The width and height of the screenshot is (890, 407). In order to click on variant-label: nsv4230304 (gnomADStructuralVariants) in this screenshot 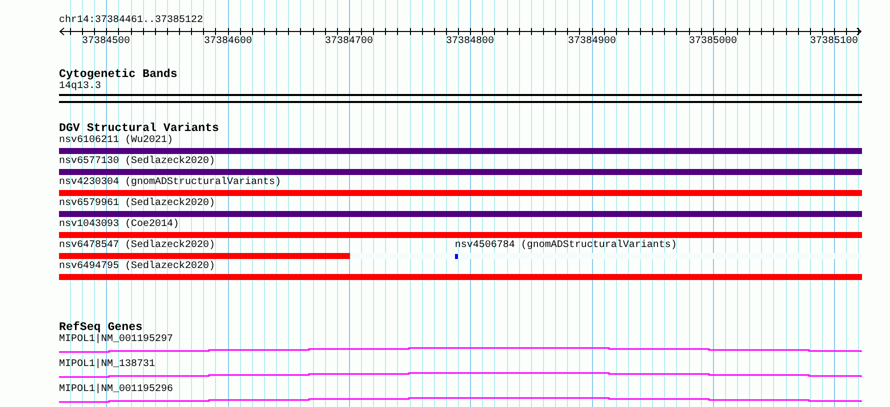, I will do `click(170, 183)`.